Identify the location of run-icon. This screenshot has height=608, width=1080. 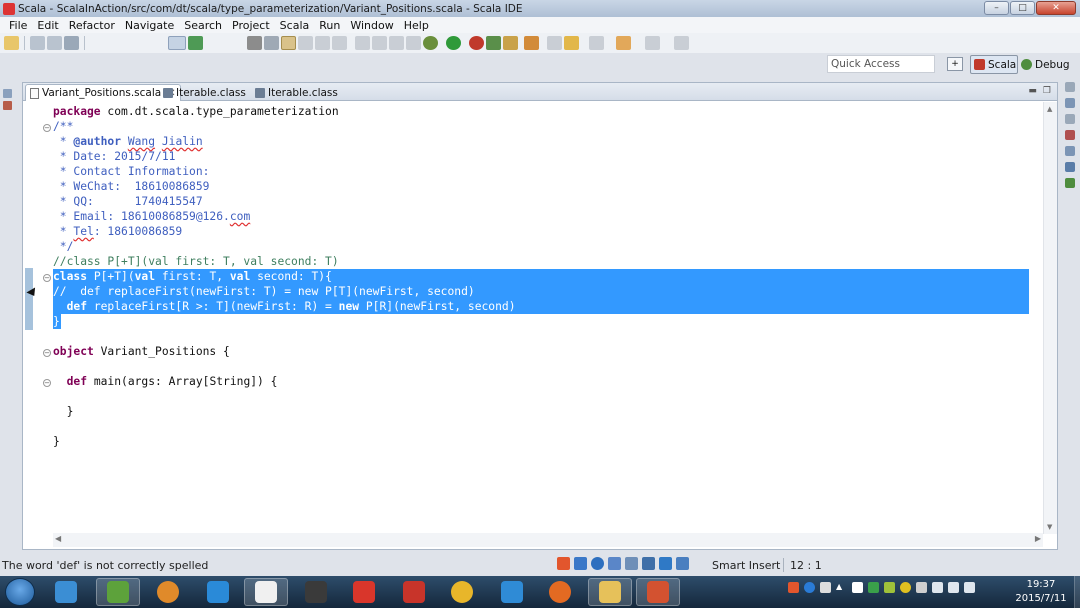
(453, 43).